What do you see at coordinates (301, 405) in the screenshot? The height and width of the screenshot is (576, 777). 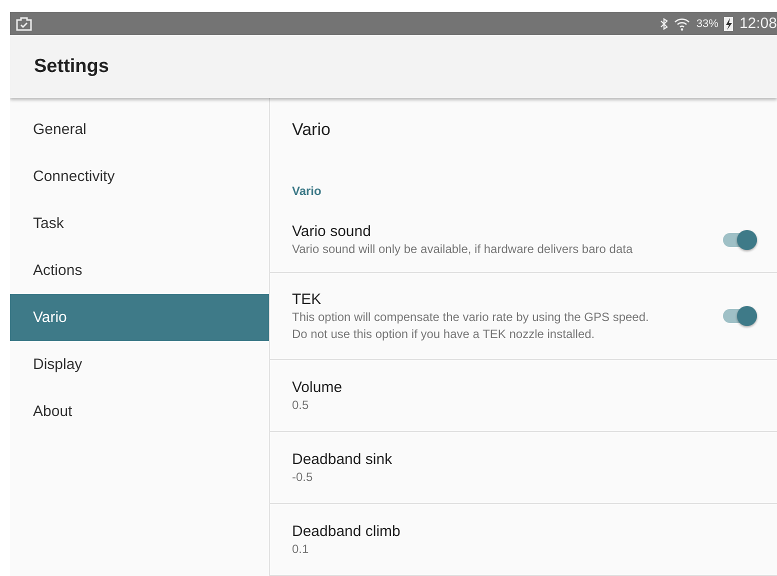 I see `preference-value: 0.5` at bounding box center [301, 405].